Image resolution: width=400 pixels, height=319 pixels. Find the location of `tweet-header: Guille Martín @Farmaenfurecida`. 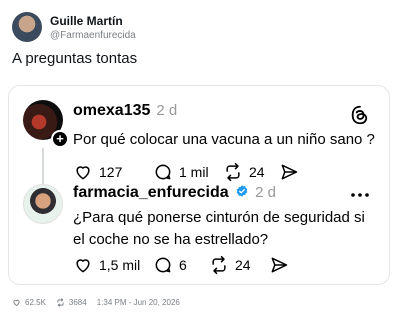

tweet-header: Guille Martín @Farmaenfurecida is located at coordinates (200, 28).